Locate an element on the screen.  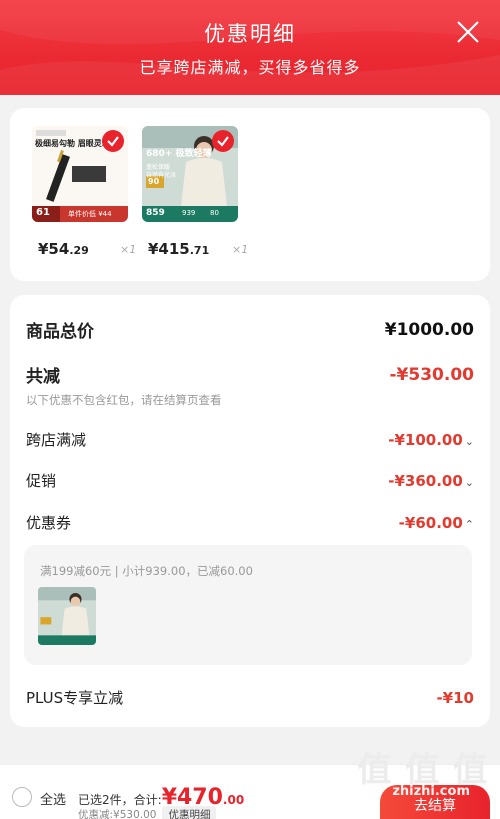
discount-row-cross-store: 跨店满减 -¥100.00 ⌄ is located at coordinates (250, 439).